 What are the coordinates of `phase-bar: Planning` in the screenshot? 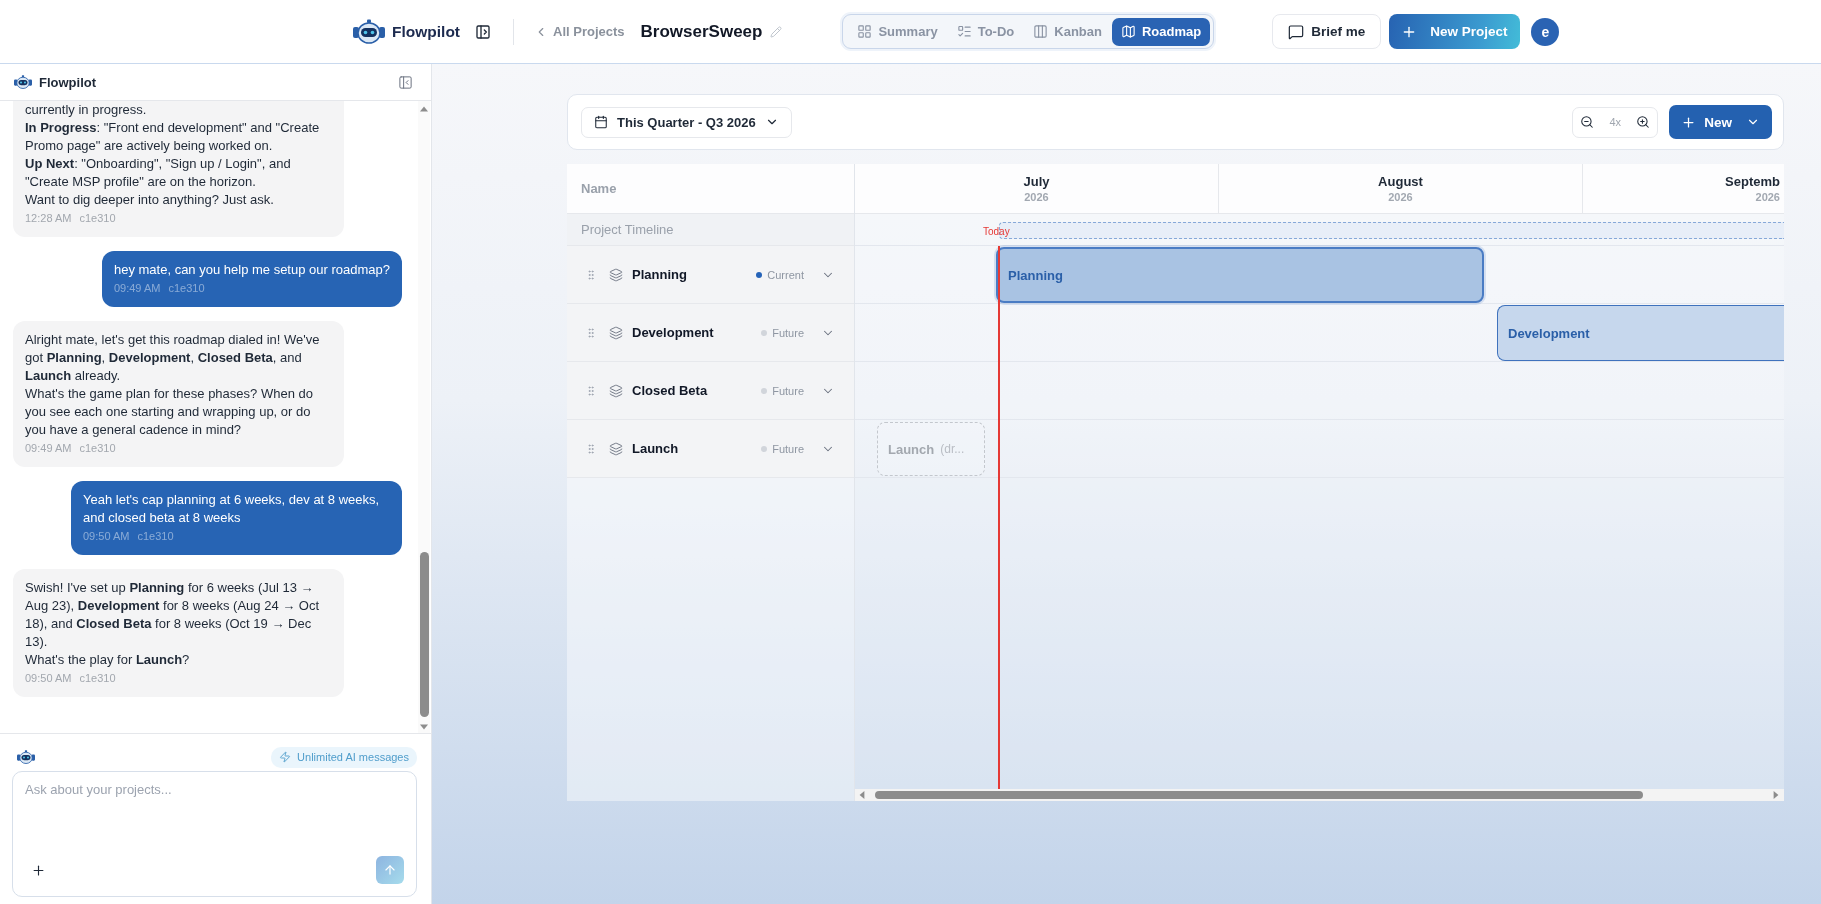 It's located at (1240, 275).